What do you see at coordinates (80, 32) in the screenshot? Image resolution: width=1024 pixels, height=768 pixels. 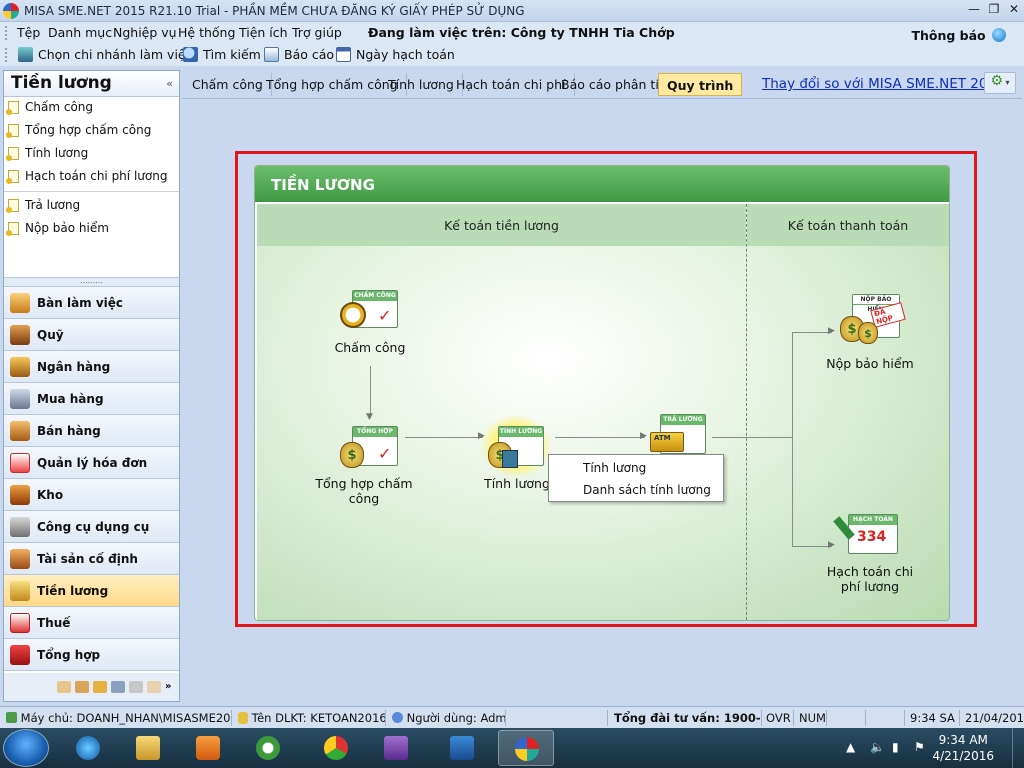 I see `menu-catalog: Danh mục` at bounding box center [80, 32].